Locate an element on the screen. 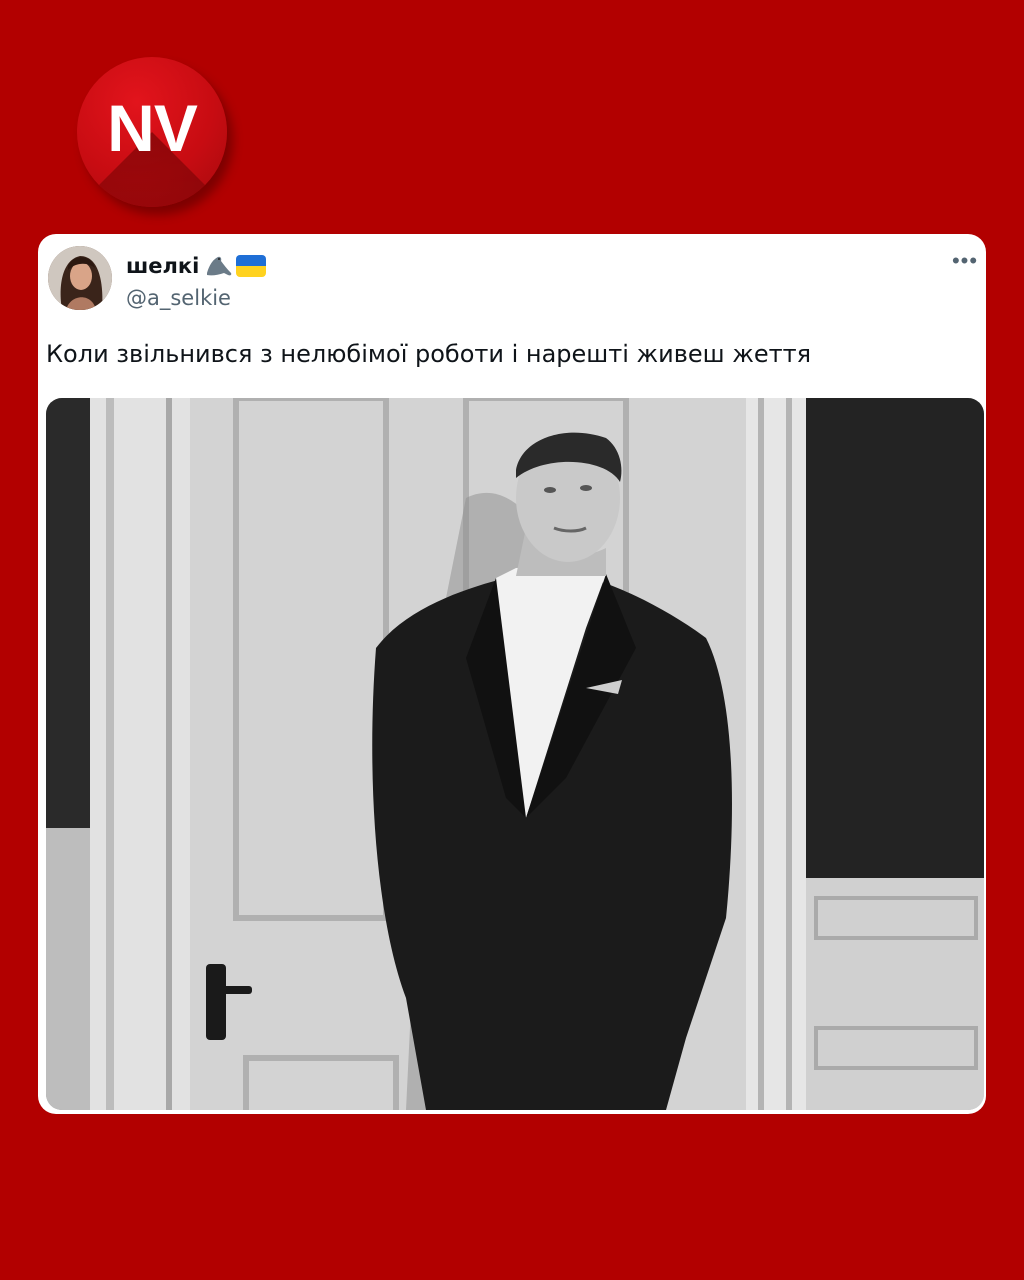 The height and width of the screenshot is (1280, 1024). nv-logo: NV is located at coordinates (152, 132).